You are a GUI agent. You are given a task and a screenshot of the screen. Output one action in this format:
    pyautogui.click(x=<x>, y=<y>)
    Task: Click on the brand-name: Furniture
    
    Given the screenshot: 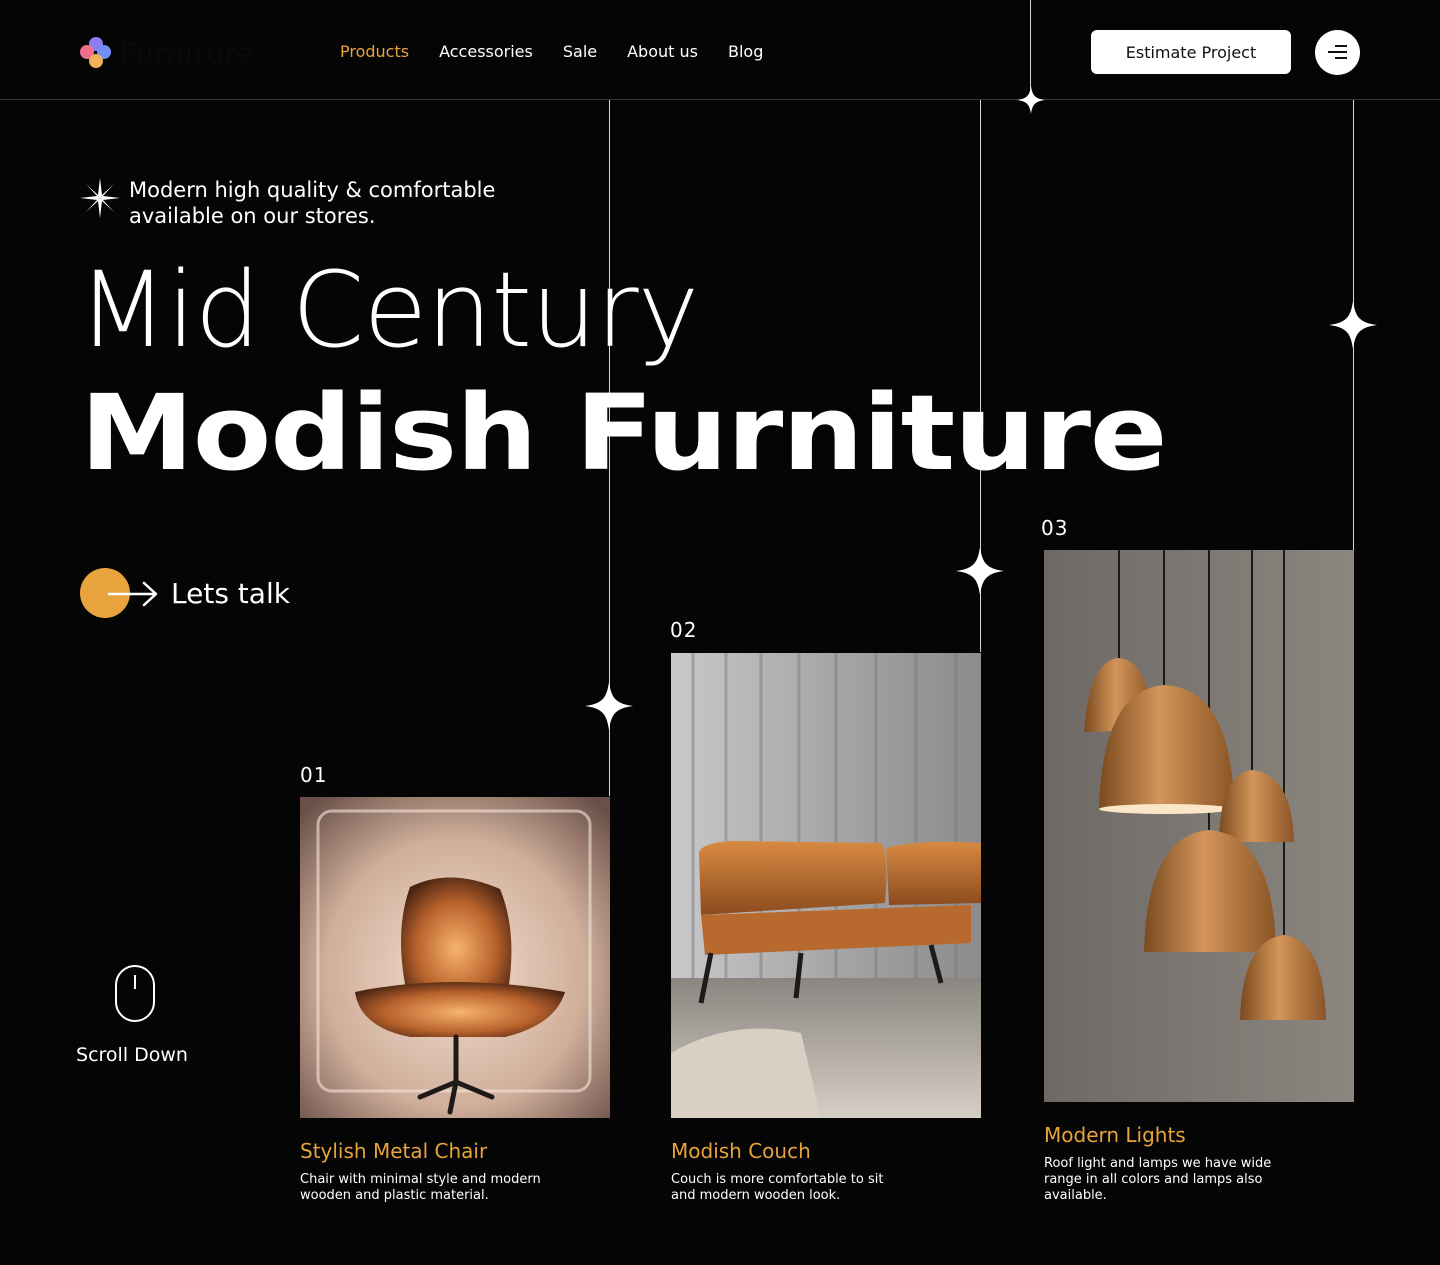 What is the action you would take?
    pyautogui.click(x=187, y=53)
    